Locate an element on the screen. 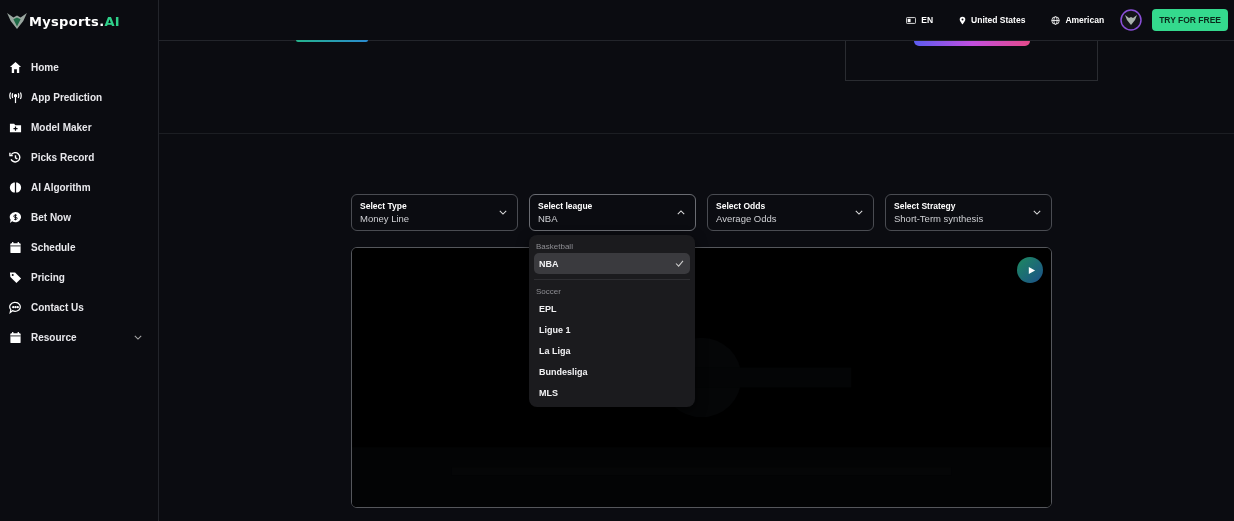 Image resolution: width=1234 pixels, height=521 pixels. select-field: Select Strategy Short-Term synthesis is located at coordinates (968, 212).